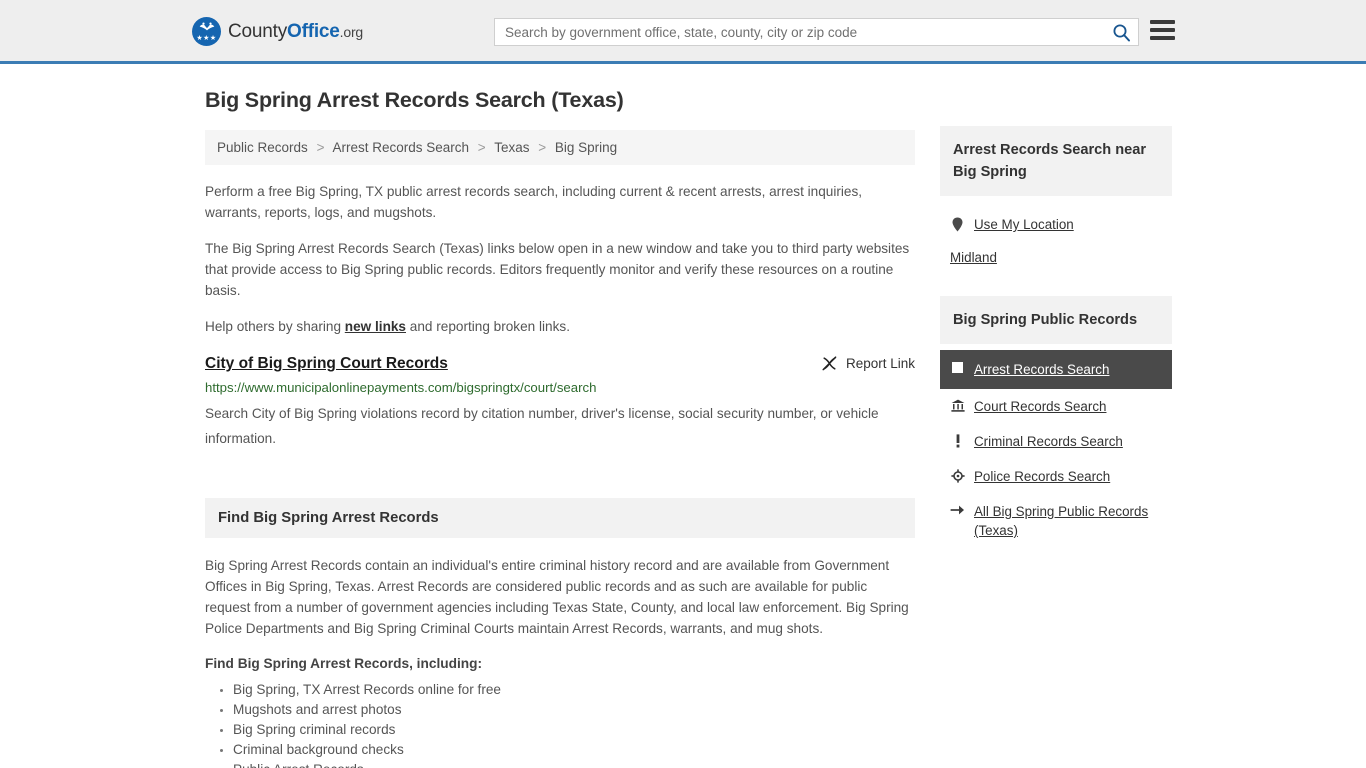  I want to click on white-square-icon, so click(957, 366).